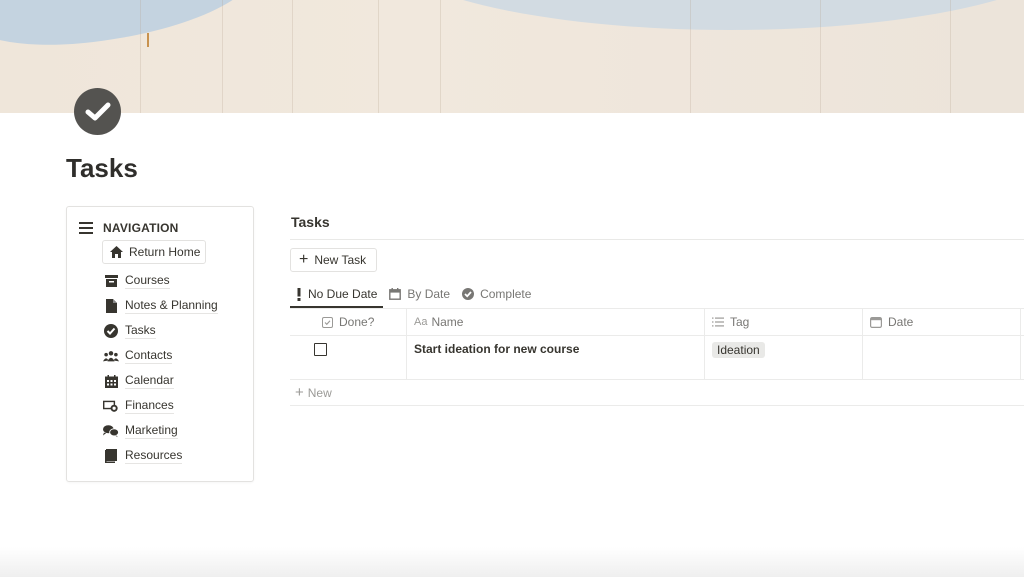 This screenshot has width=1024, height=577. Describe the element at coordinates (111, 406) in the screenshot. I see `money-icon` at that location.